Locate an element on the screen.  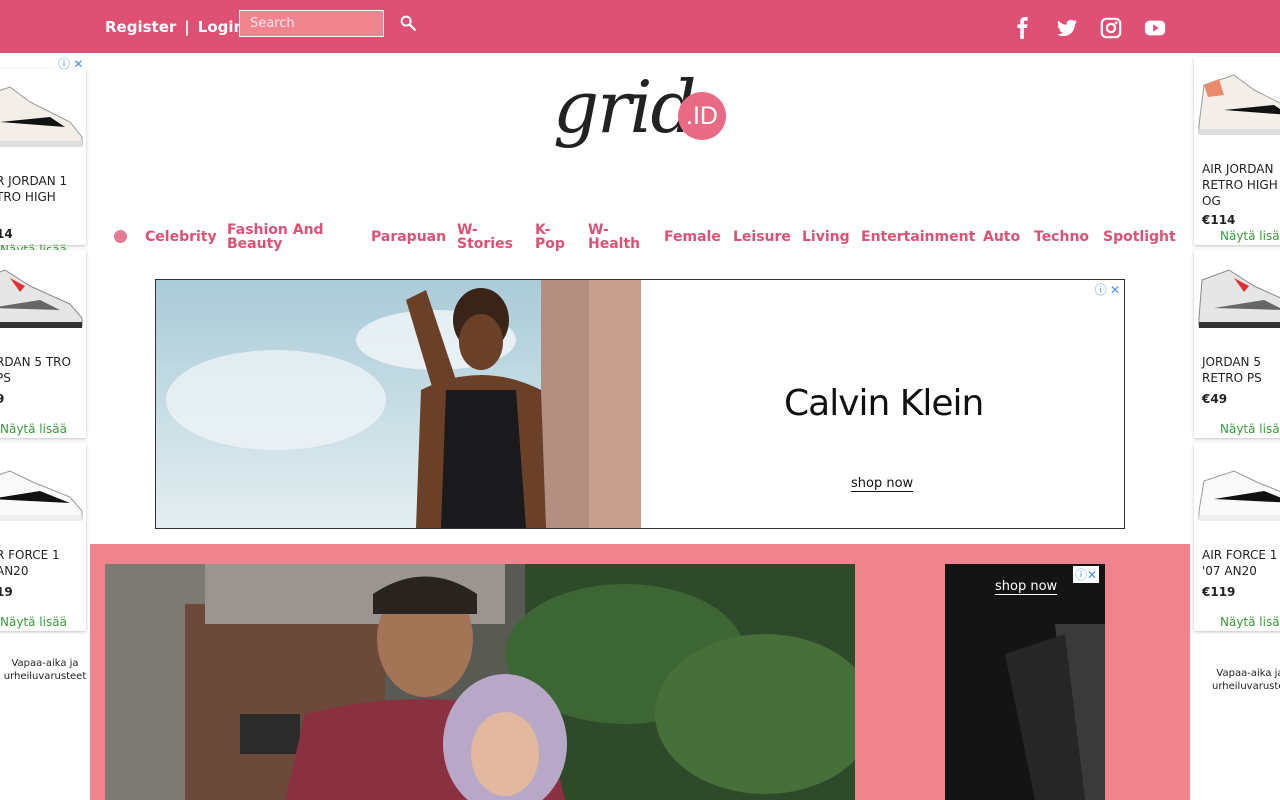
nav-item-techno: Techno is located at coordinates (1061, 237).